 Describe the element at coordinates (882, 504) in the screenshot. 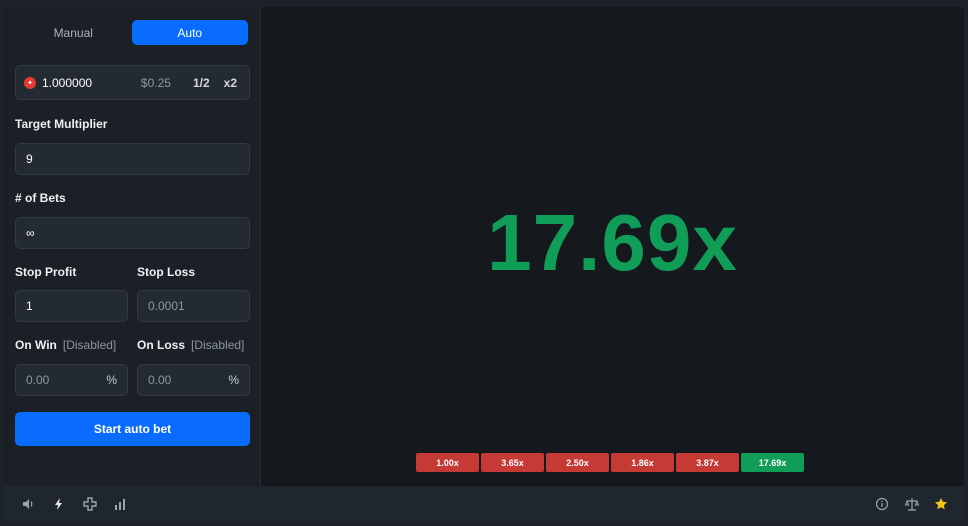

I see `info-icon` at that location.